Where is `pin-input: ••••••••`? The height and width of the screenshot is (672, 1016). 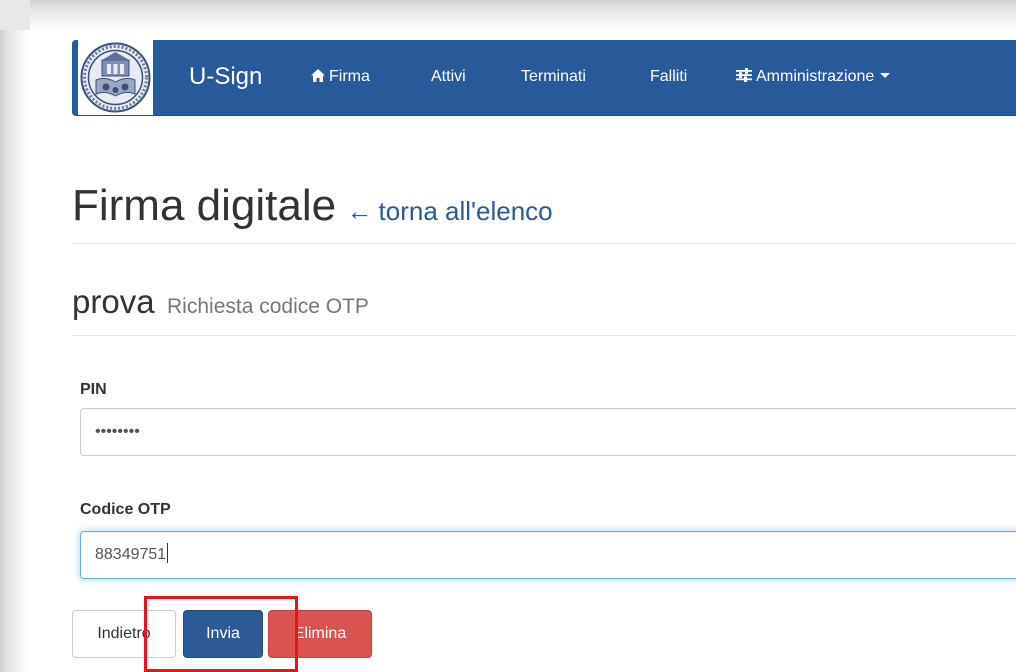
pin-input: •••••••• is located at coordinates (548, 432).